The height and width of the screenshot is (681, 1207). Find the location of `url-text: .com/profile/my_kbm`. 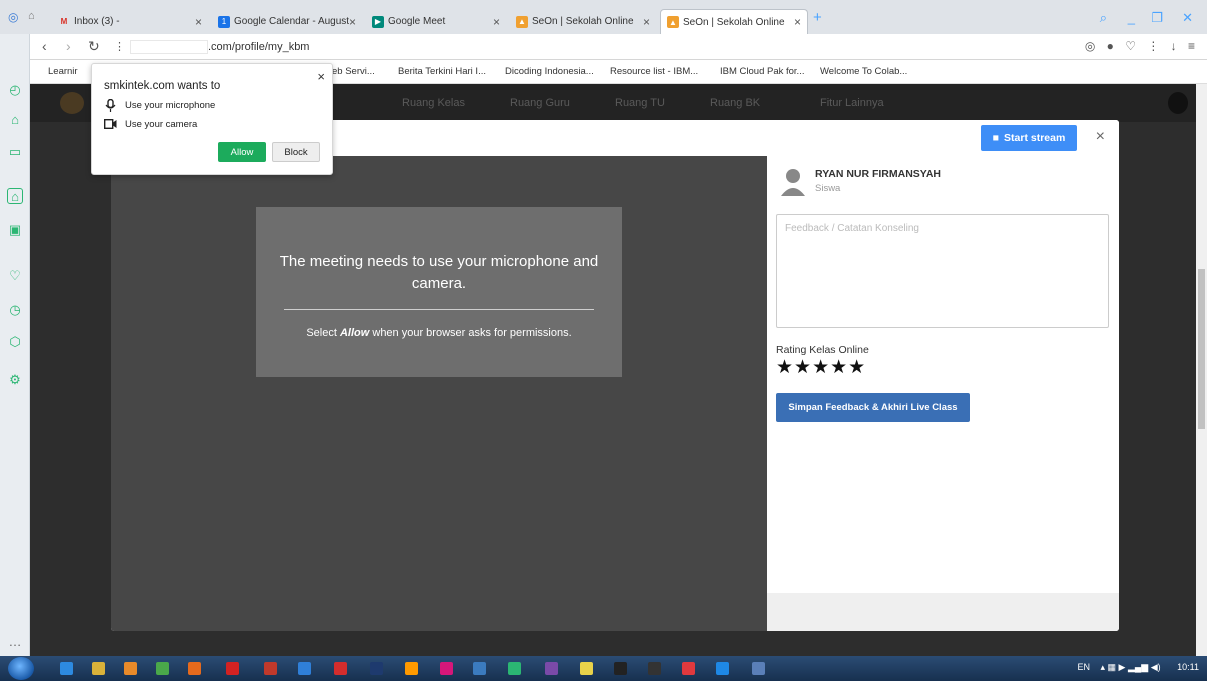

url-text: .com/profile/my_kbm is located at coordinates (259, 47).